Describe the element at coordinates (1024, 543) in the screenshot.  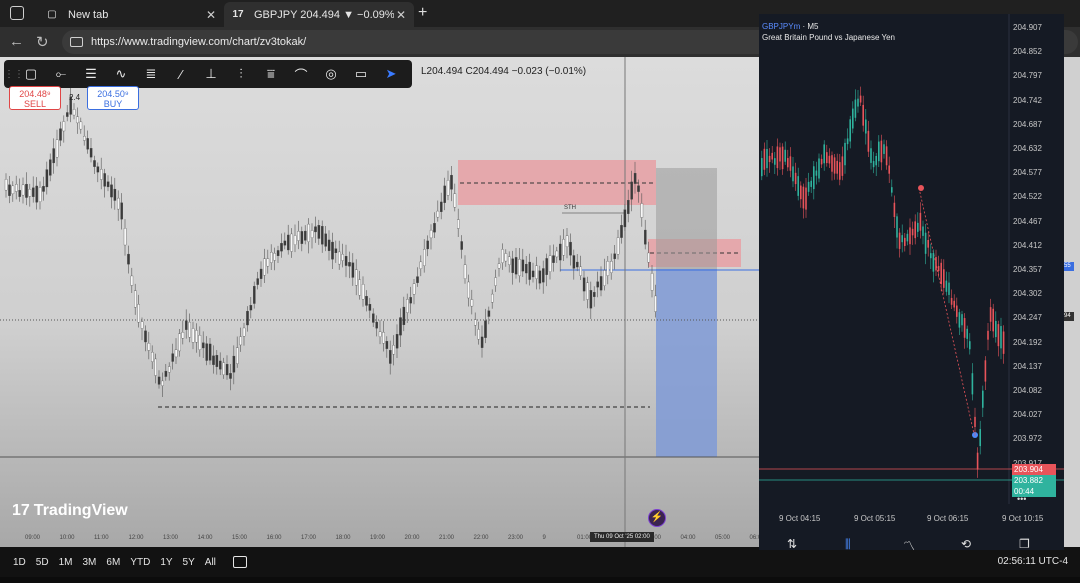
I see `copy-icon: ❐` at that location.